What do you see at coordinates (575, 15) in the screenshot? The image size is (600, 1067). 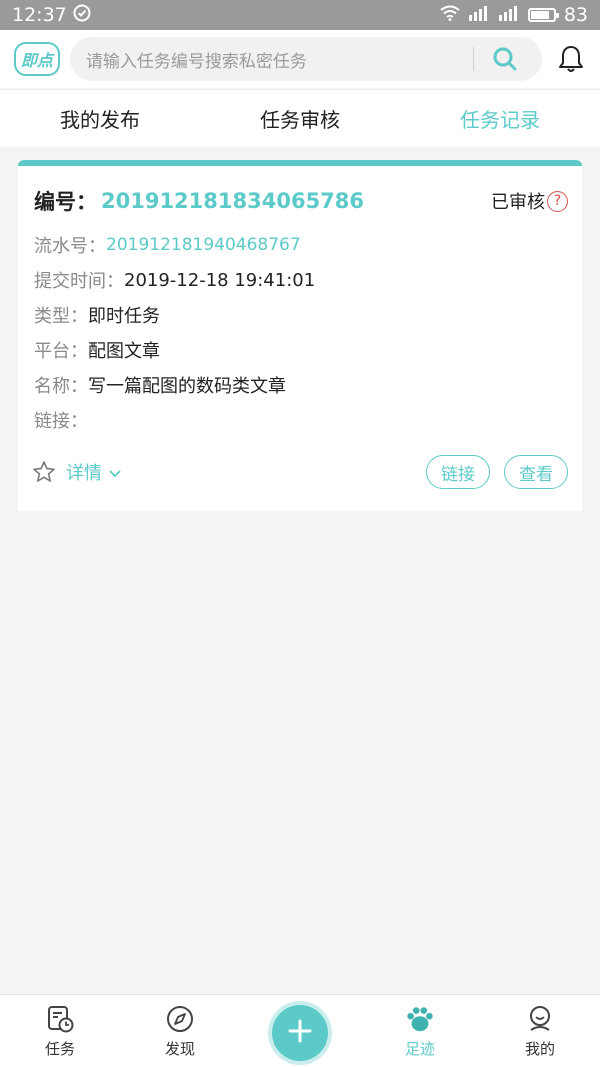 I see `battery-level: 83` at bounding box center [575, 15].